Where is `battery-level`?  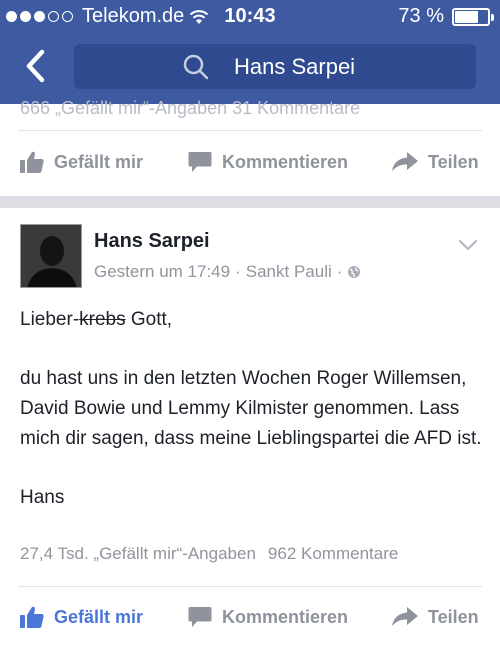 battery-level is located at coordinates (467, 16).